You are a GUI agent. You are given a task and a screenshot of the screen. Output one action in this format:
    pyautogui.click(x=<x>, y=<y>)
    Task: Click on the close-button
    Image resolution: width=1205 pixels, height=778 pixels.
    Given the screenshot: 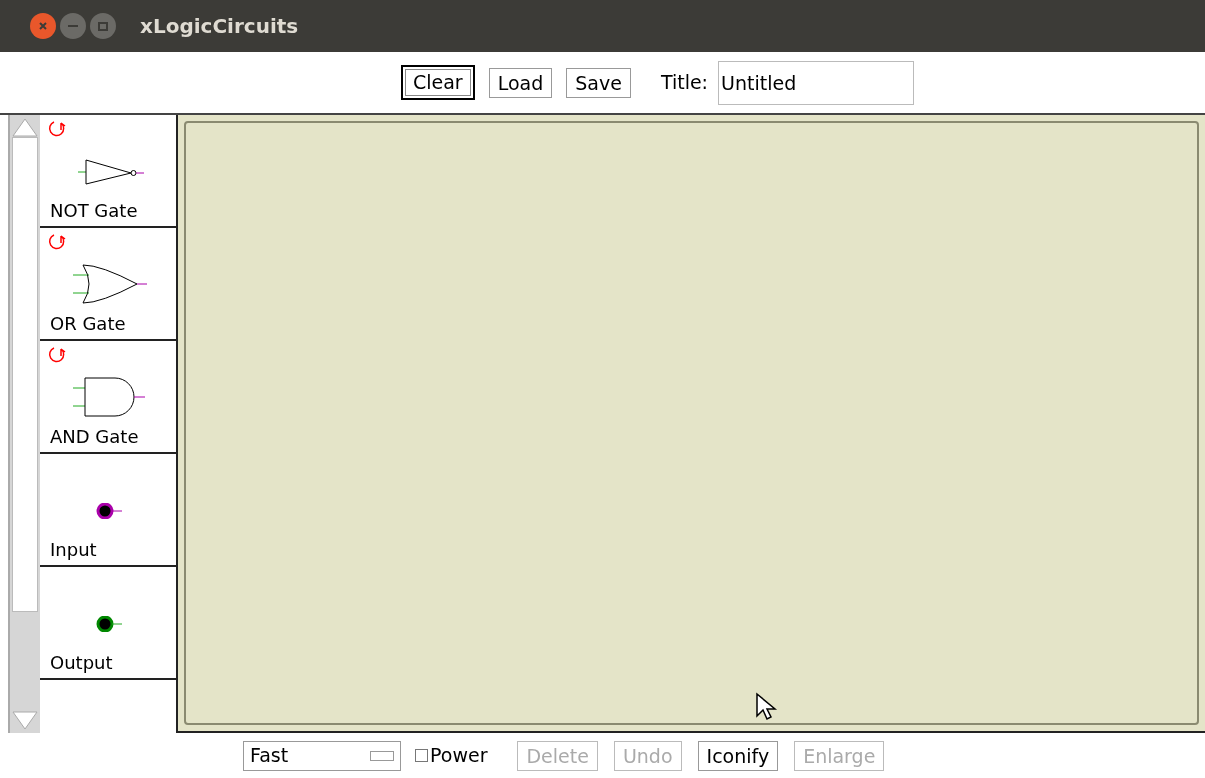 What is the action you would take?
    pyautogui.click(x=43, y=26)
    